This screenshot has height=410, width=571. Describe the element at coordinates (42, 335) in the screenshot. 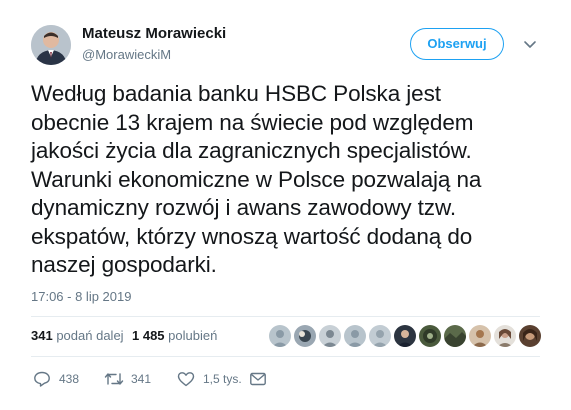

I see `retweets-count: 341` at that location.